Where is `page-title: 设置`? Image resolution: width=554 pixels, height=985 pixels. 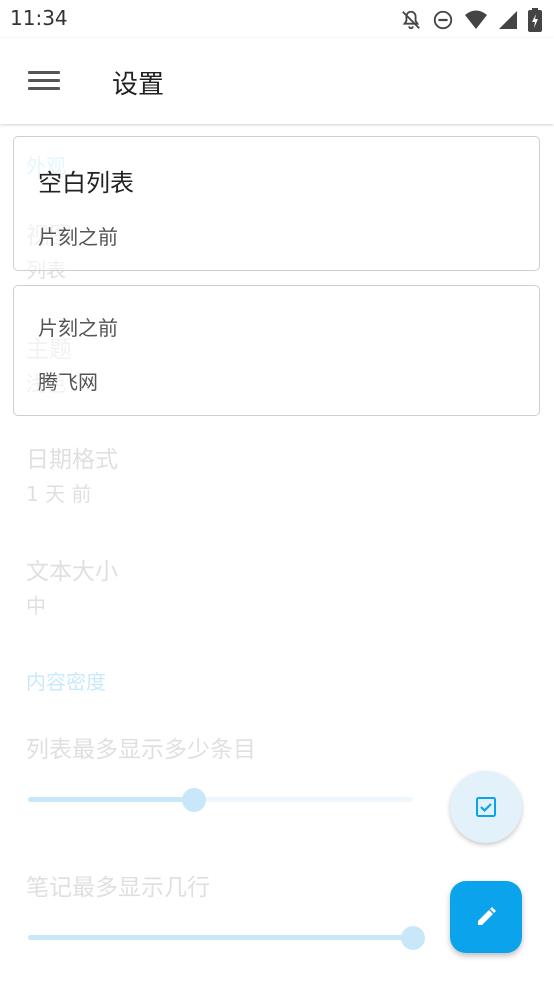 page-title: 设置 is located at coordinates (138, 85).